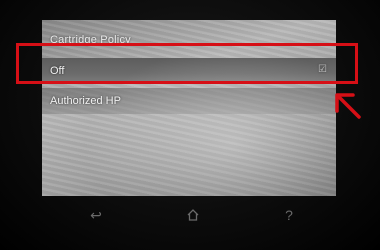 The width and height of the screenshot is (380, 250). What do you see at coordinates (189, 101) in the screenshot?
I see `option-authorized-hp: Authorized HP` at bounding box center [189, 101].